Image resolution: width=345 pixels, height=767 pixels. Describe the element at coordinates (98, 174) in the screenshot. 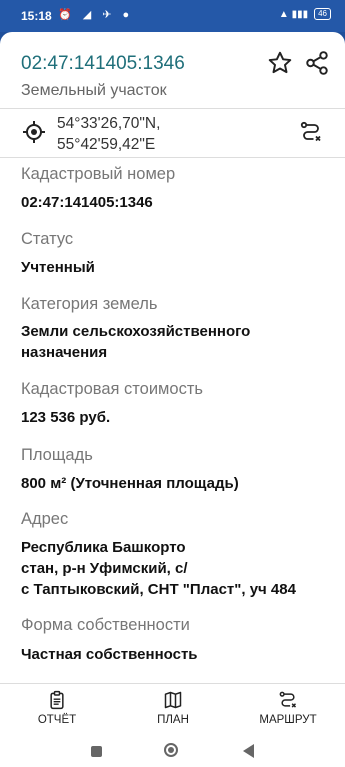

I see `field-label-cadastral-number: Кадастровый номер` at that location.